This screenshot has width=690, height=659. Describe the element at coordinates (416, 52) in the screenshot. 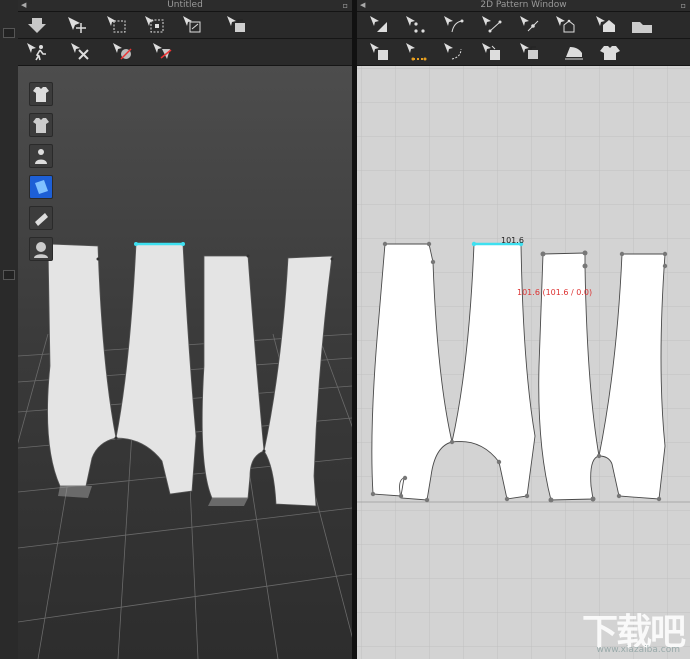

I see `free-sewing-icon` at that location.